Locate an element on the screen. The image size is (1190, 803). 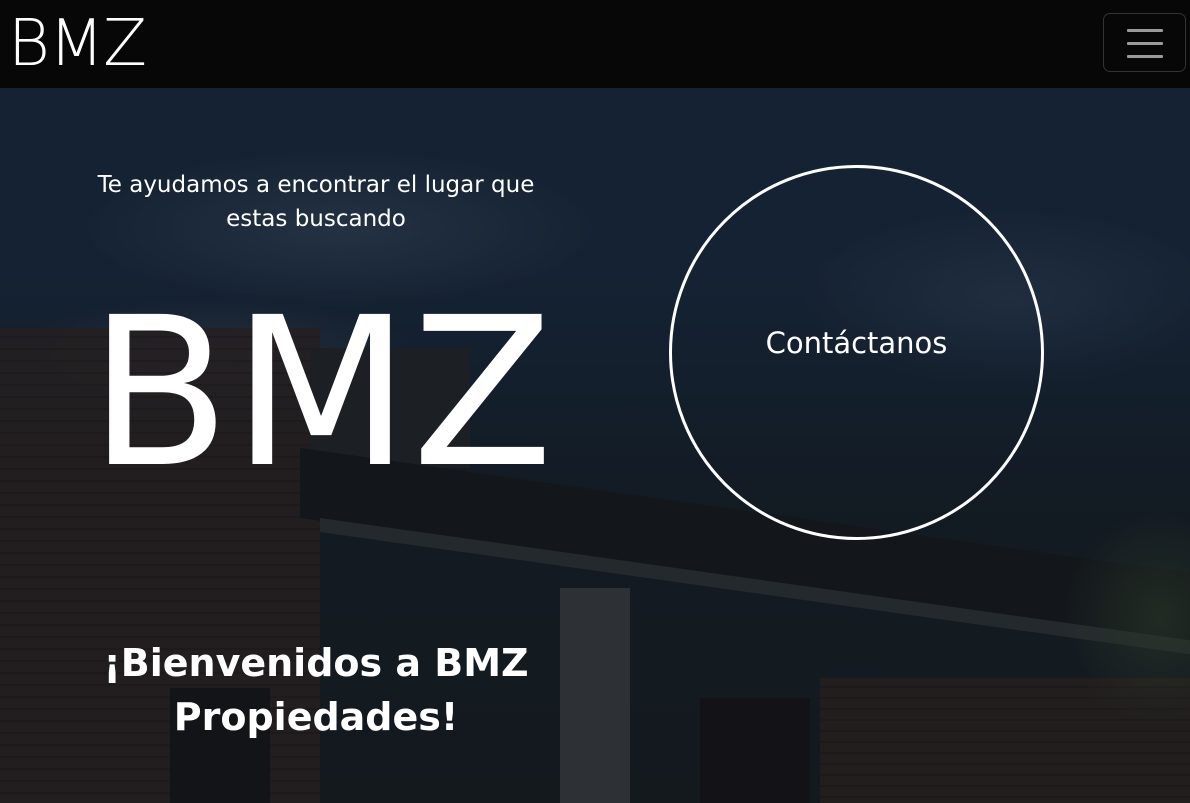
hero-logo-text: BMZ is located at coordinates (322, 393).